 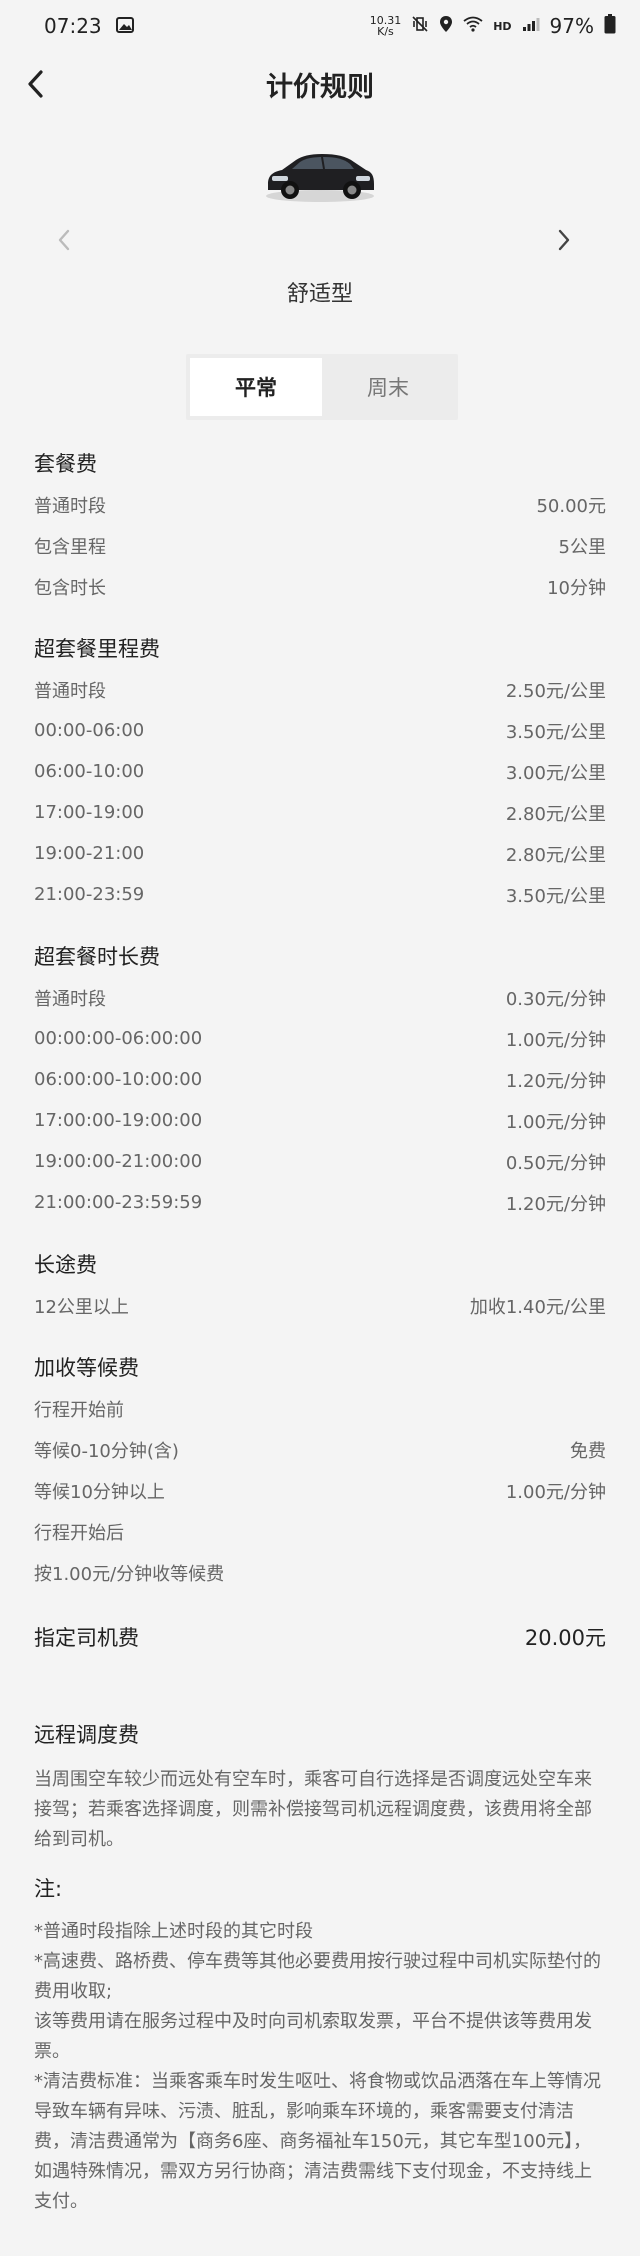 I want to click on note-line: *普通时段指除上述时段的其它时段, so click(x=173, y=1931).